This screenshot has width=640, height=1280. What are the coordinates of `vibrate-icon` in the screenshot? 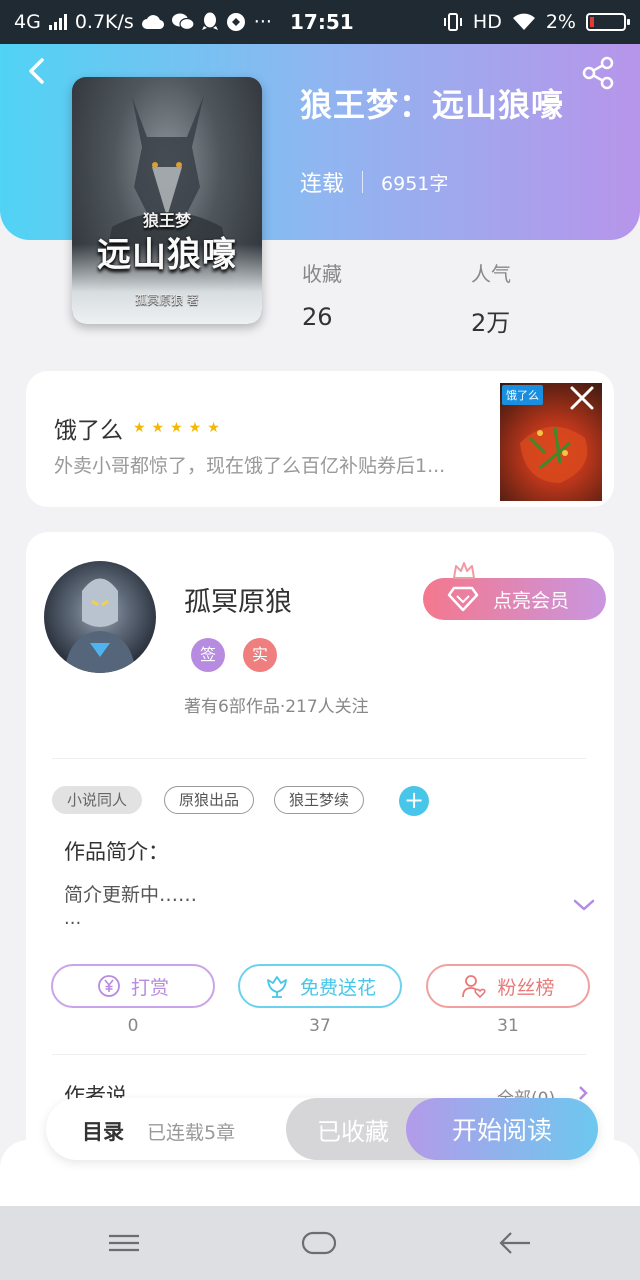 It's located at (452, 22).